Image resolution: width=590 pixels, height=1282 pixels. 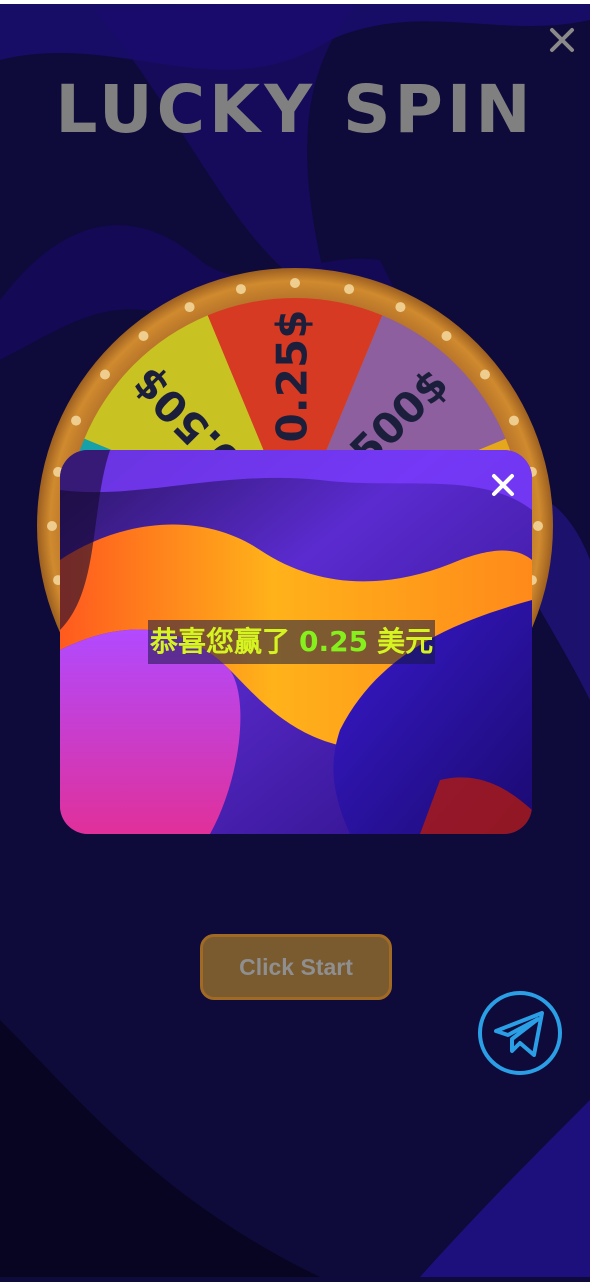 I want to click on telegram-button, so click(x=520, y=1033).